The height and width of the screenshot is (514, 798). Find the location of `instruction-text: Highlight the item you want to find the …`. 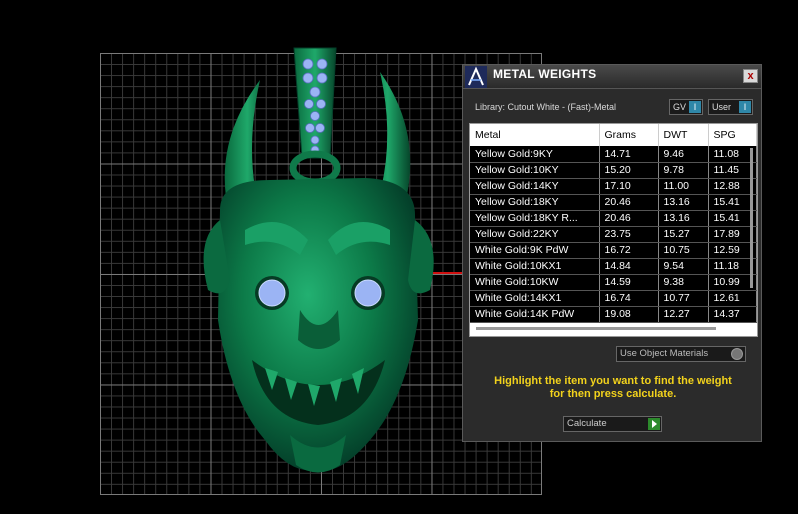

instruction-text: Highlight the item you want to find the … is located at coordinates (613, 388).